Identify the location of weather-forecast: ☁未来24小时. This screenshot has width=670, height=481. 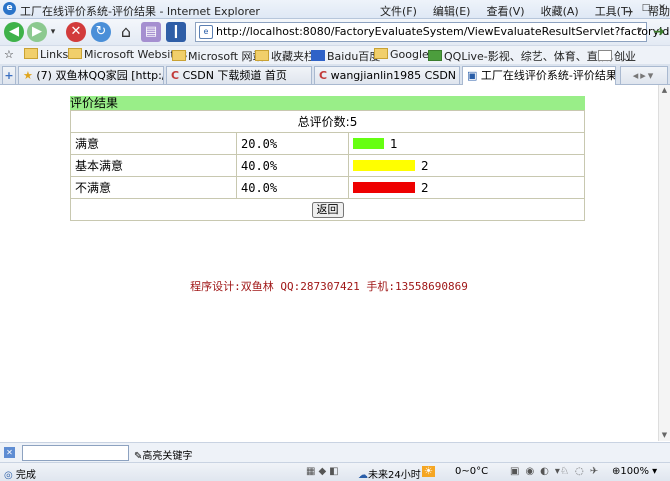
(389, 473).